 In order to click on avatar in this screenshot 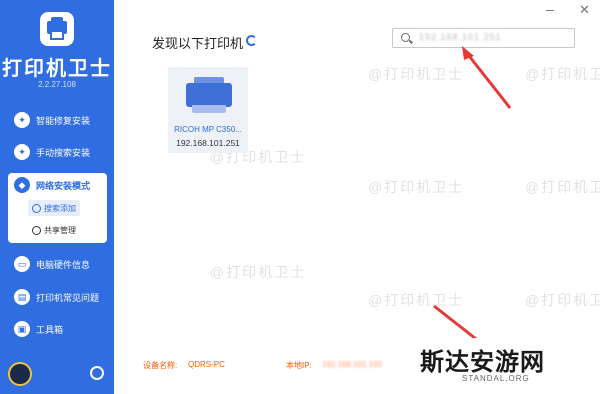, I will do `click(20, 374)`.